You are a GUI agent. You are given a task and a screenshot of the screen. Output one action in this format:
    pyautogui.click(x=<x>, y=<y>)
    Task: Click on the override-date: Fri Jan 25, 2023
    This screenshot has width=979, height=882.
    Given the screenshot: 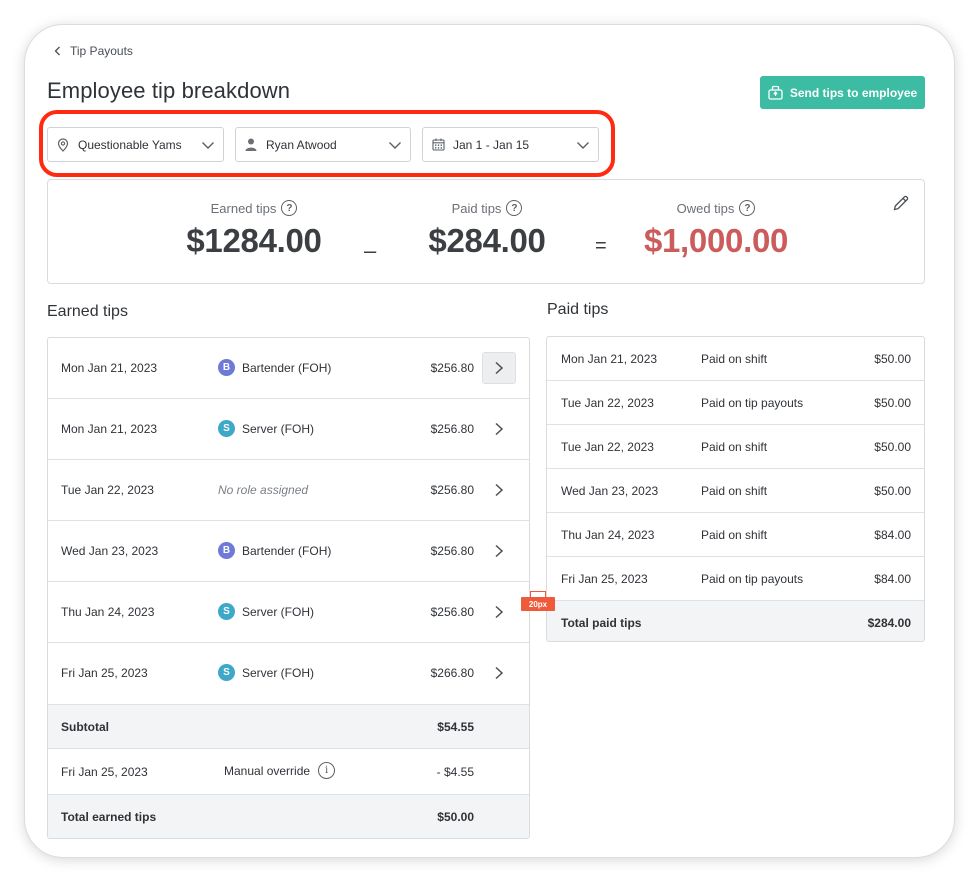 What is the action you would take?
    pyautogui.click(x=104, y=772)
    